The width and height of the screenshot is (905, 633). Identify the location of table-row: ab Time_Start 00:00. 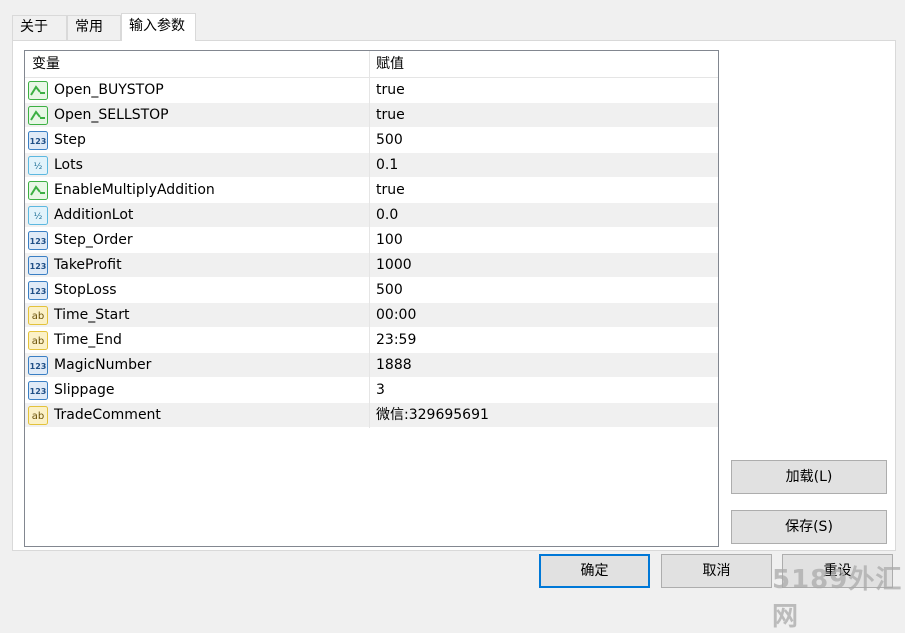
(371, 315).